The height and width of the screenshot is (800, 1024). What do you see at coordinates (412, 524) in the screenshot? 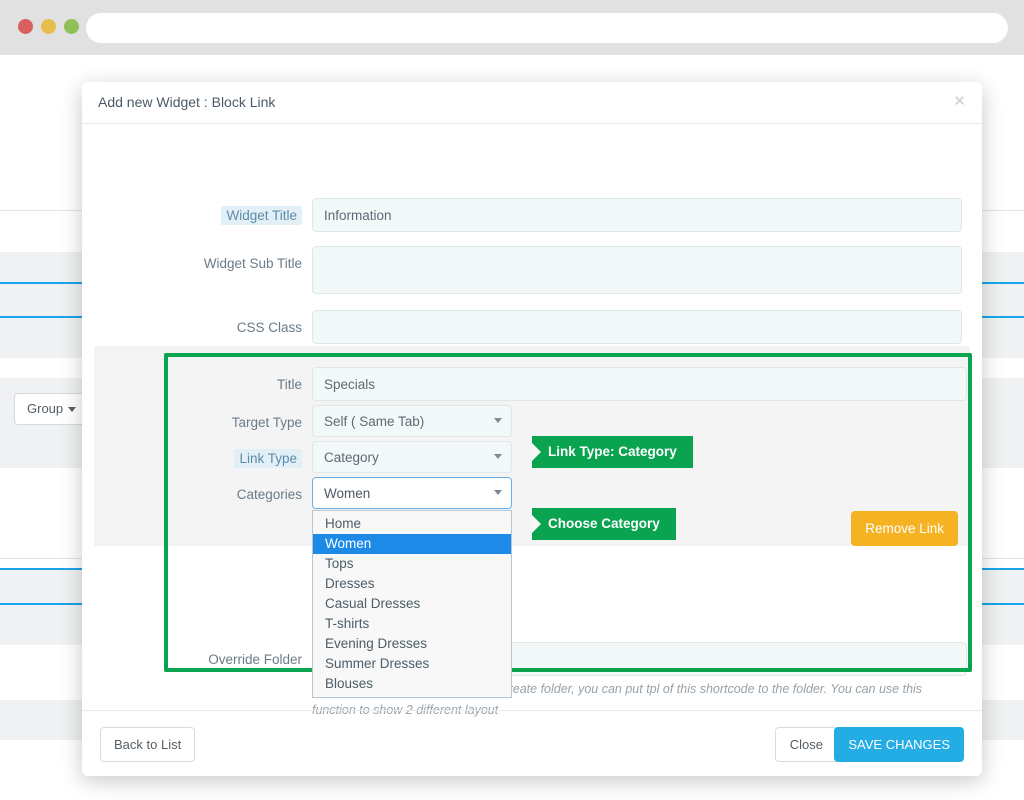
I see `dropdown-option-home: Home` at bounding box center [412, 524].